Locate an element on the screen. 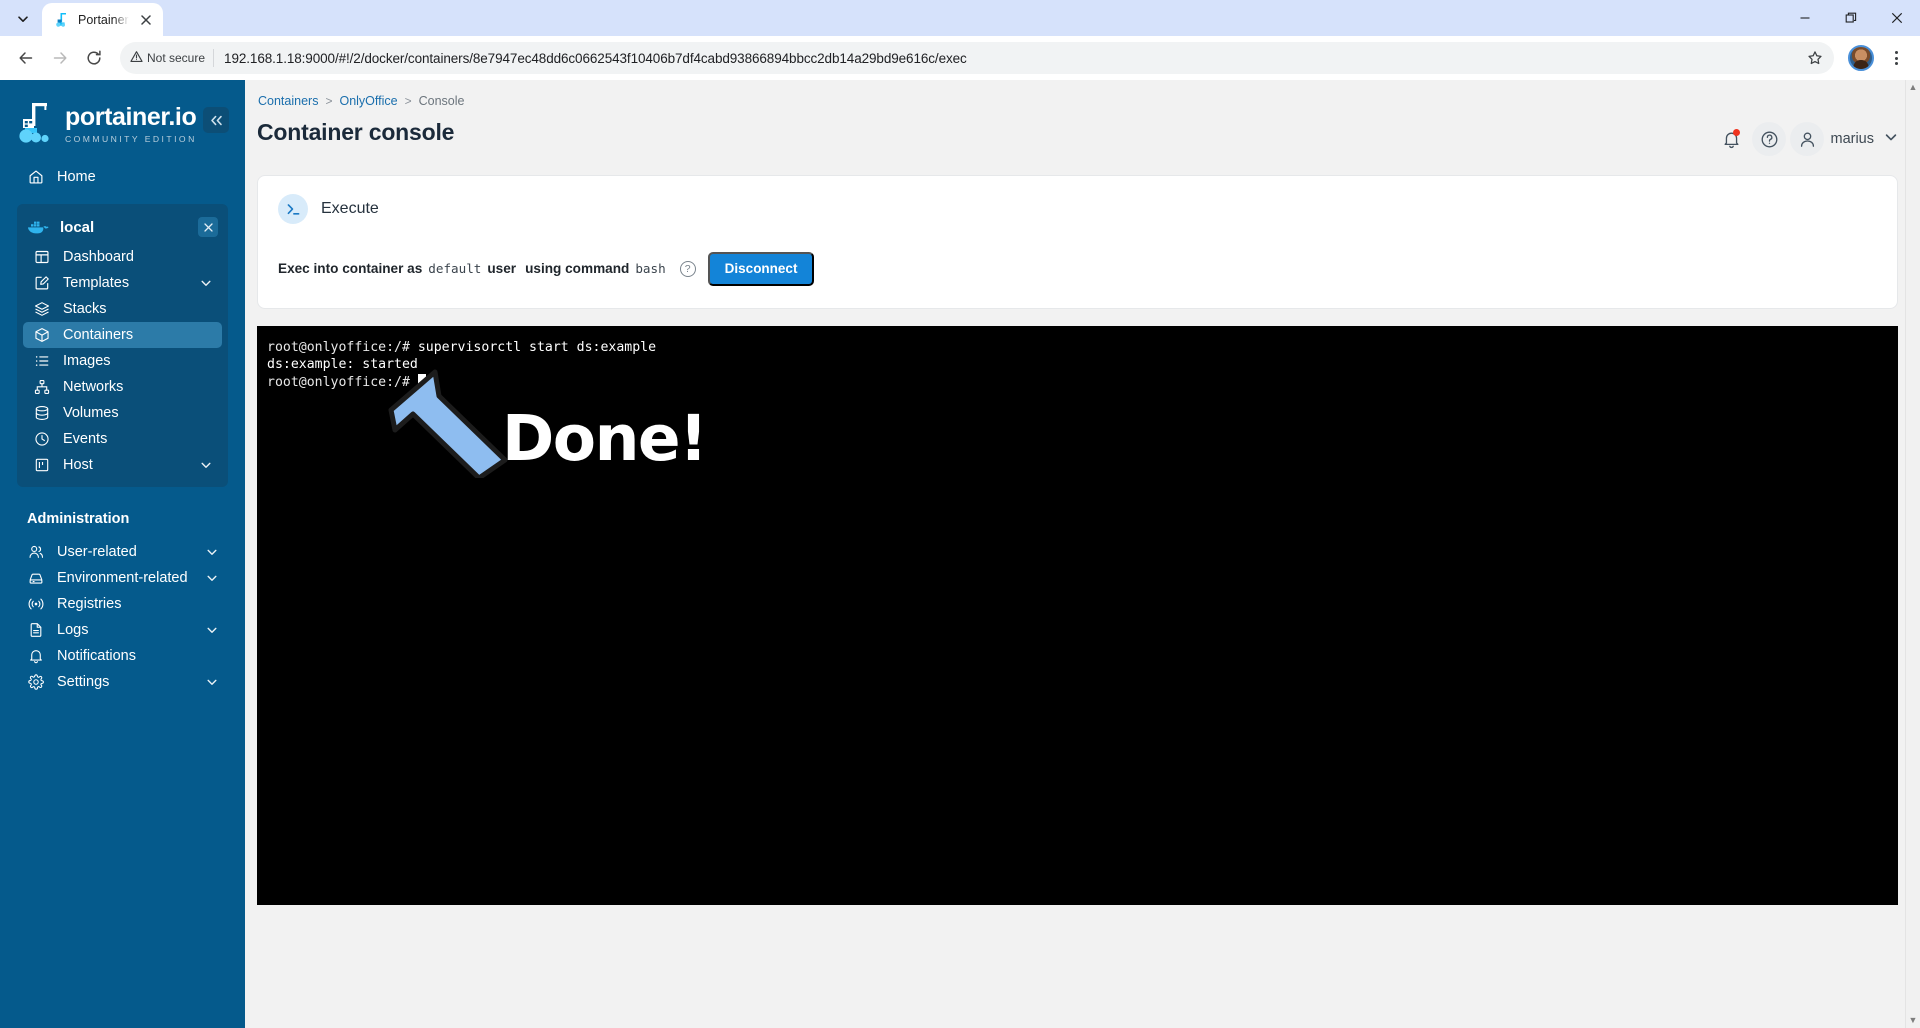 This screenshot has height=1028, width=1920. environment-icon is located at coordinates (35, 578).